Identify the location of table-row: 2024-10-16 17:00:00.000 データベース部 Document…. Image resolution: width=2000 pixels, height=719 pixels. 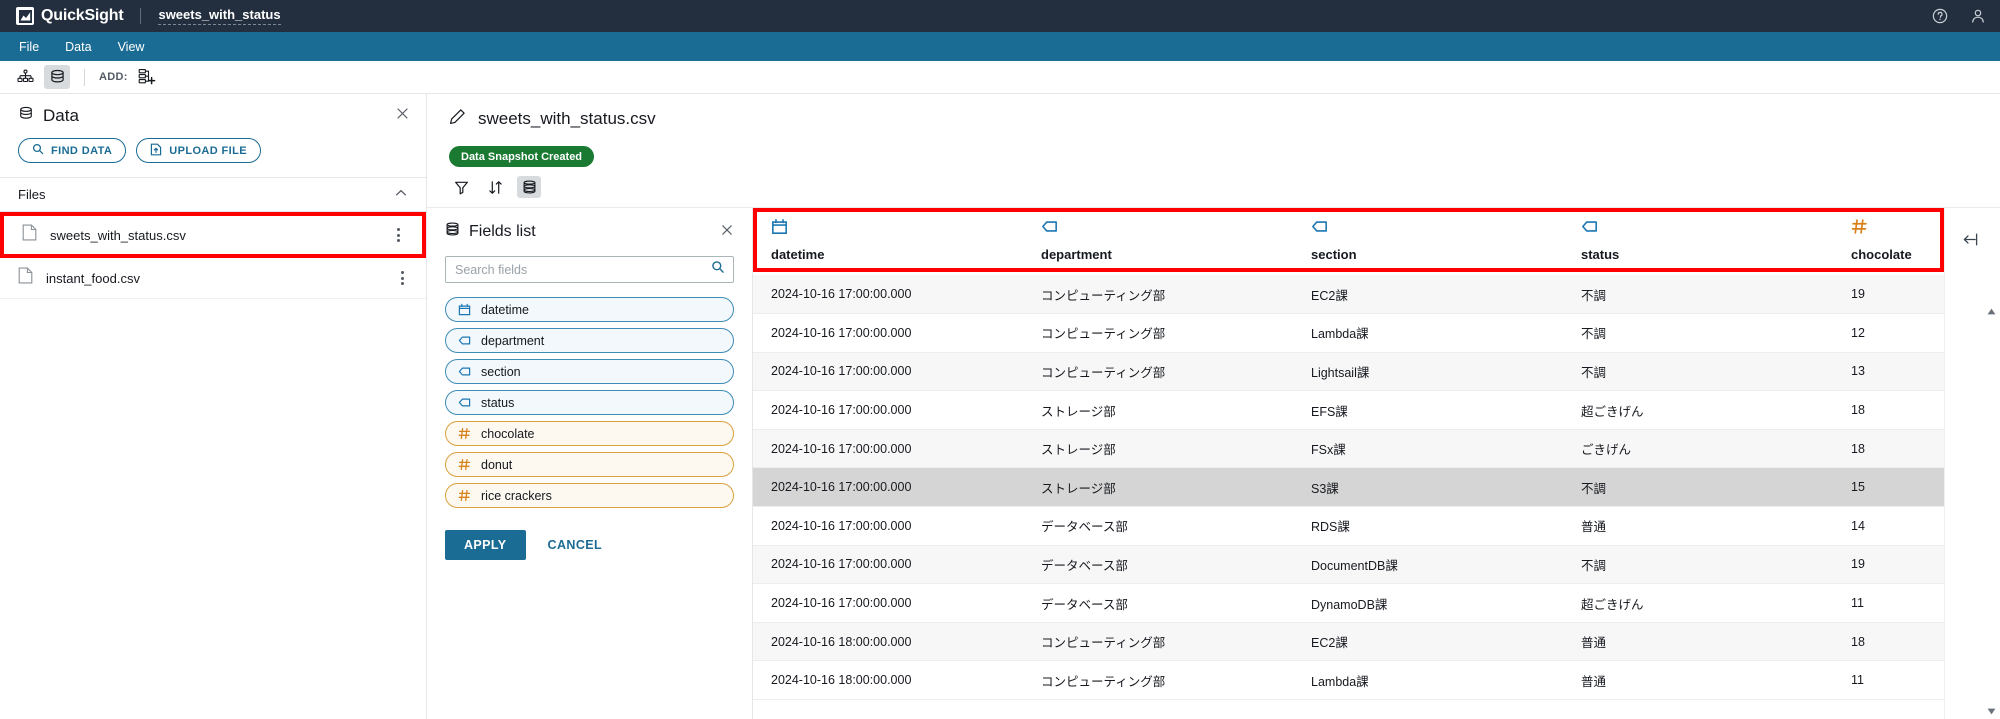
(1348, 565).